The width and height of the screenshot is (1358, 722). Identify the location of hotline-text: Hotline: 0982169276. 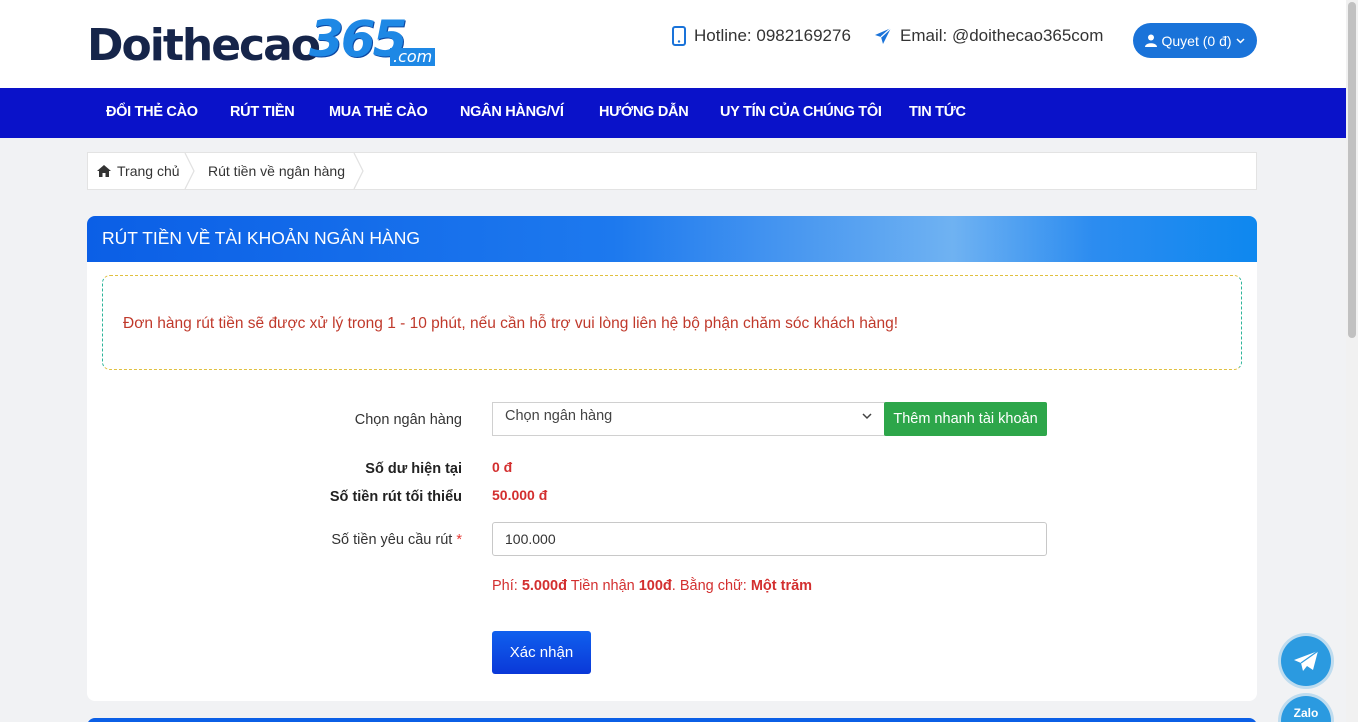
(772, 35).